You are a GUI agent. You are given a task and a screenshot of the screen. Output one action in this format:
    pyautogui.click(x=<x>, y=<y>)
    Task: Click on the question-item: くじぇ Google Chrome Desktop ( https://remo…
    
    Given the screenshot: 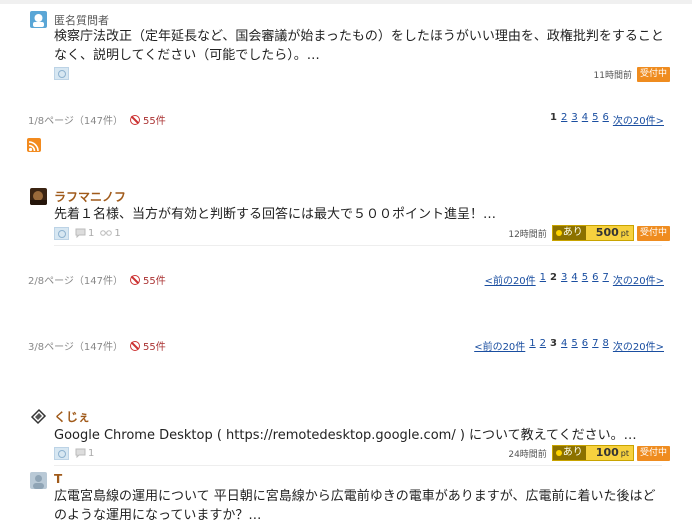 What is the action you would take?
    pyautogui.click(x=350, y=436)
    